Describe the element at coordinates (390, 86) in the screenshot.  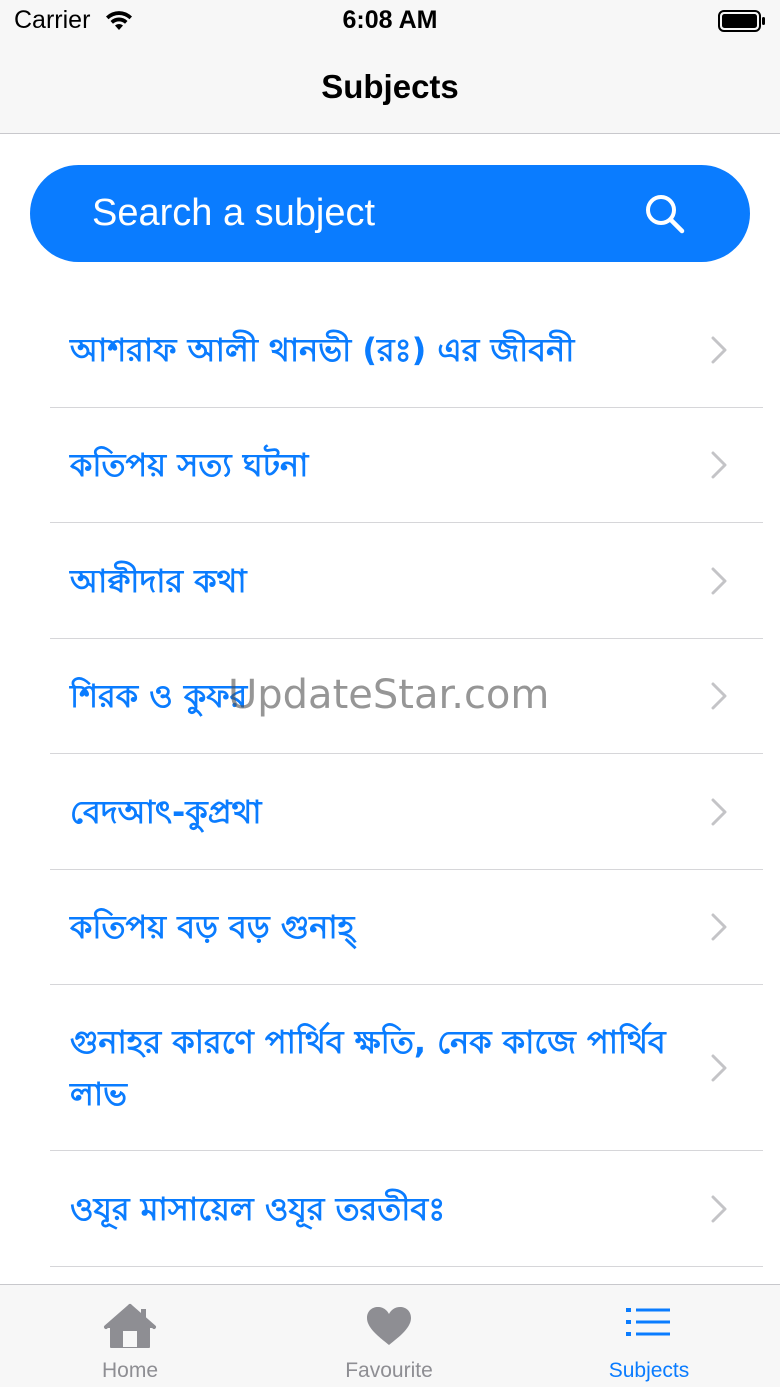
I see `page-title: Subjects` at that location.